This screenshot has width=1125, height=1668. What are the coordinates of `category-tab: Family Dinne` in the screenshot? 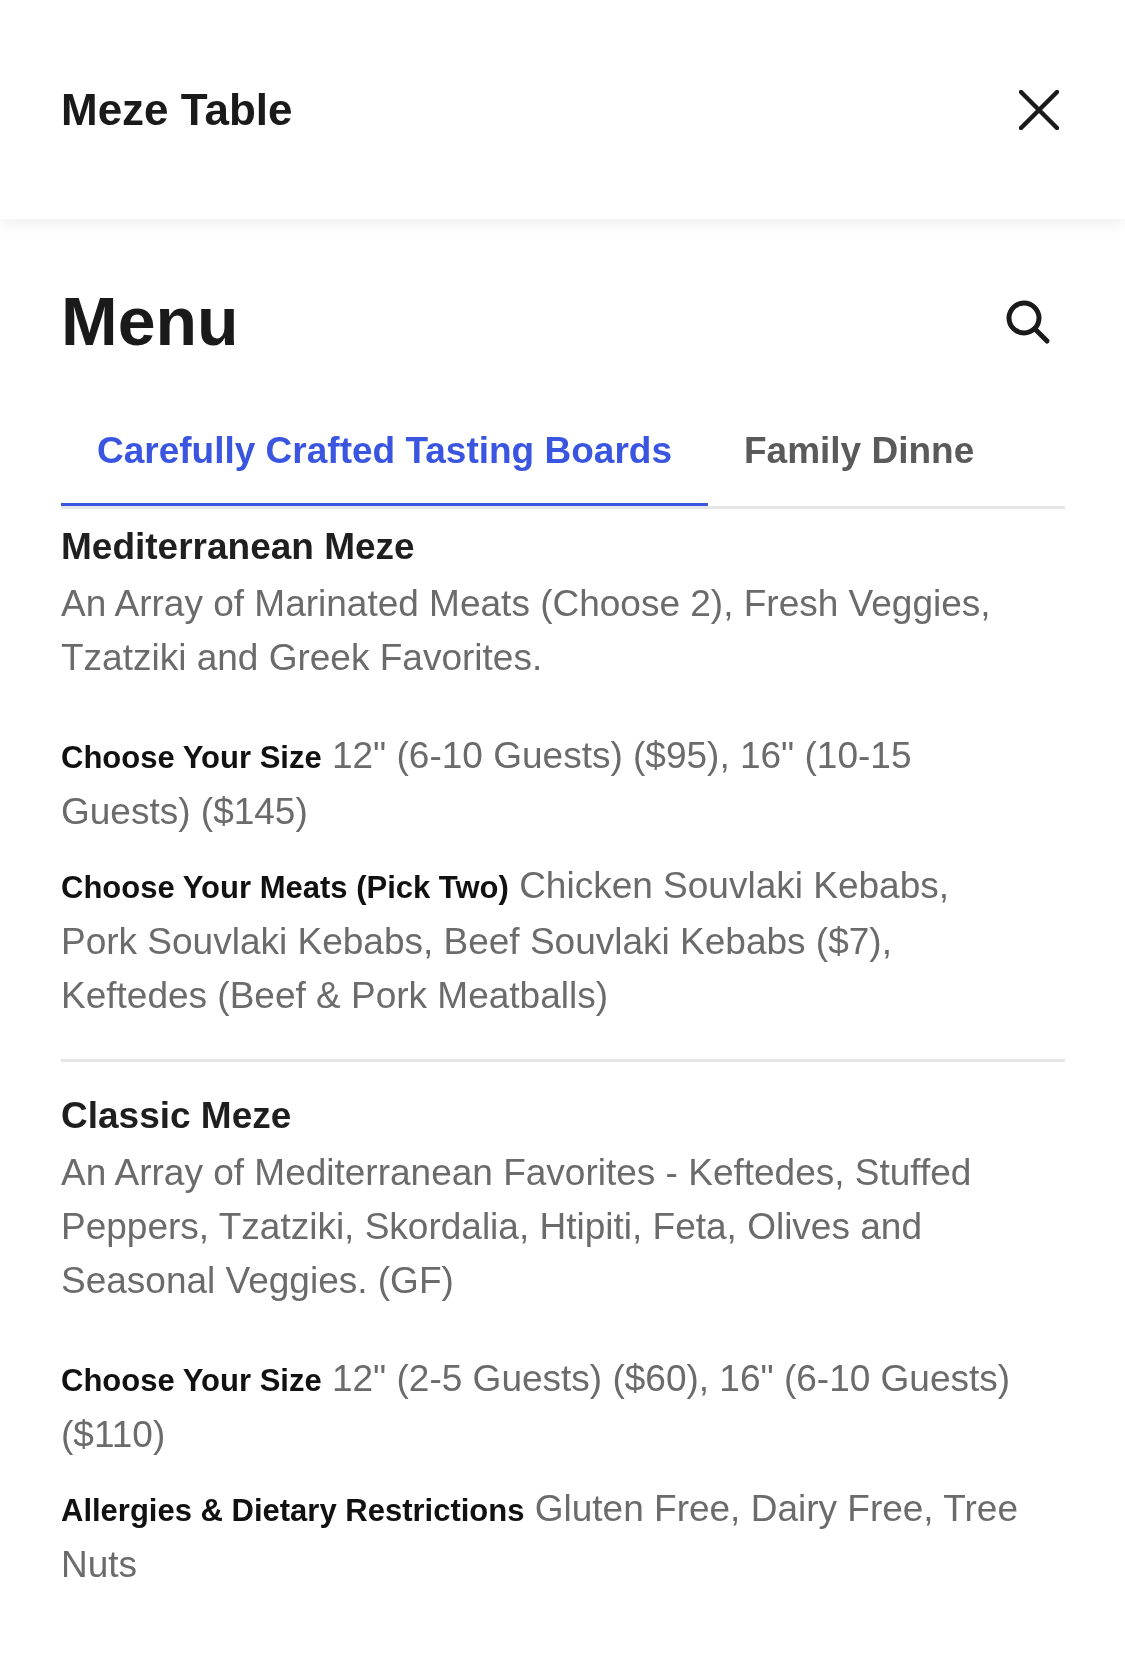 It's located at (841, 462).